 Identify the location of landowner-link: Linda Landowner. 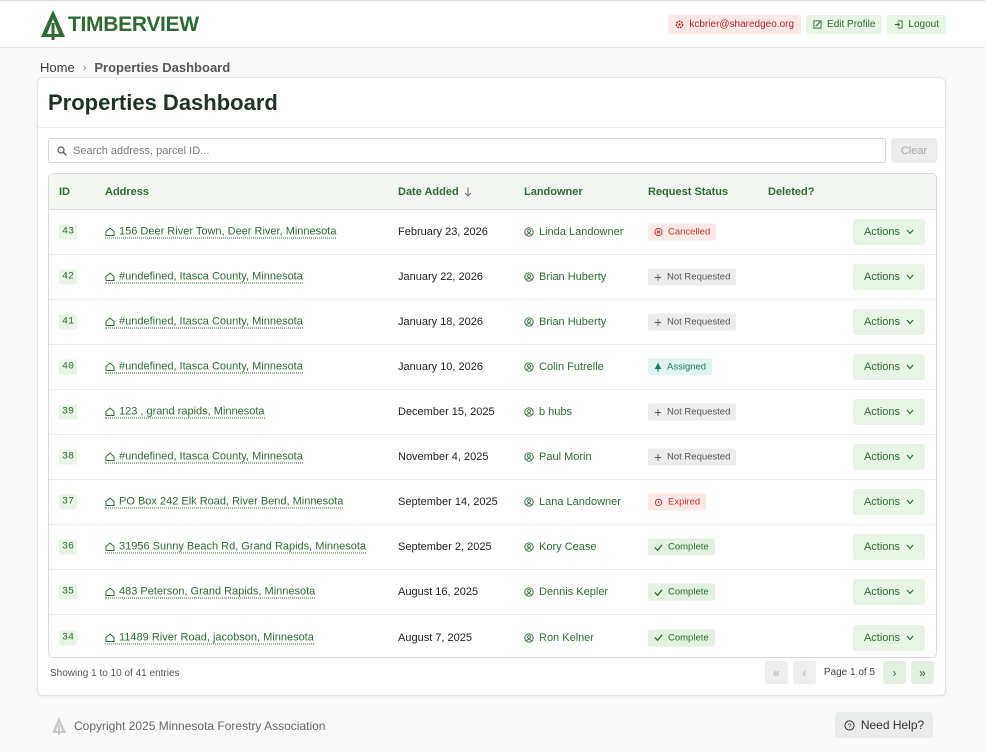
(573, 232).